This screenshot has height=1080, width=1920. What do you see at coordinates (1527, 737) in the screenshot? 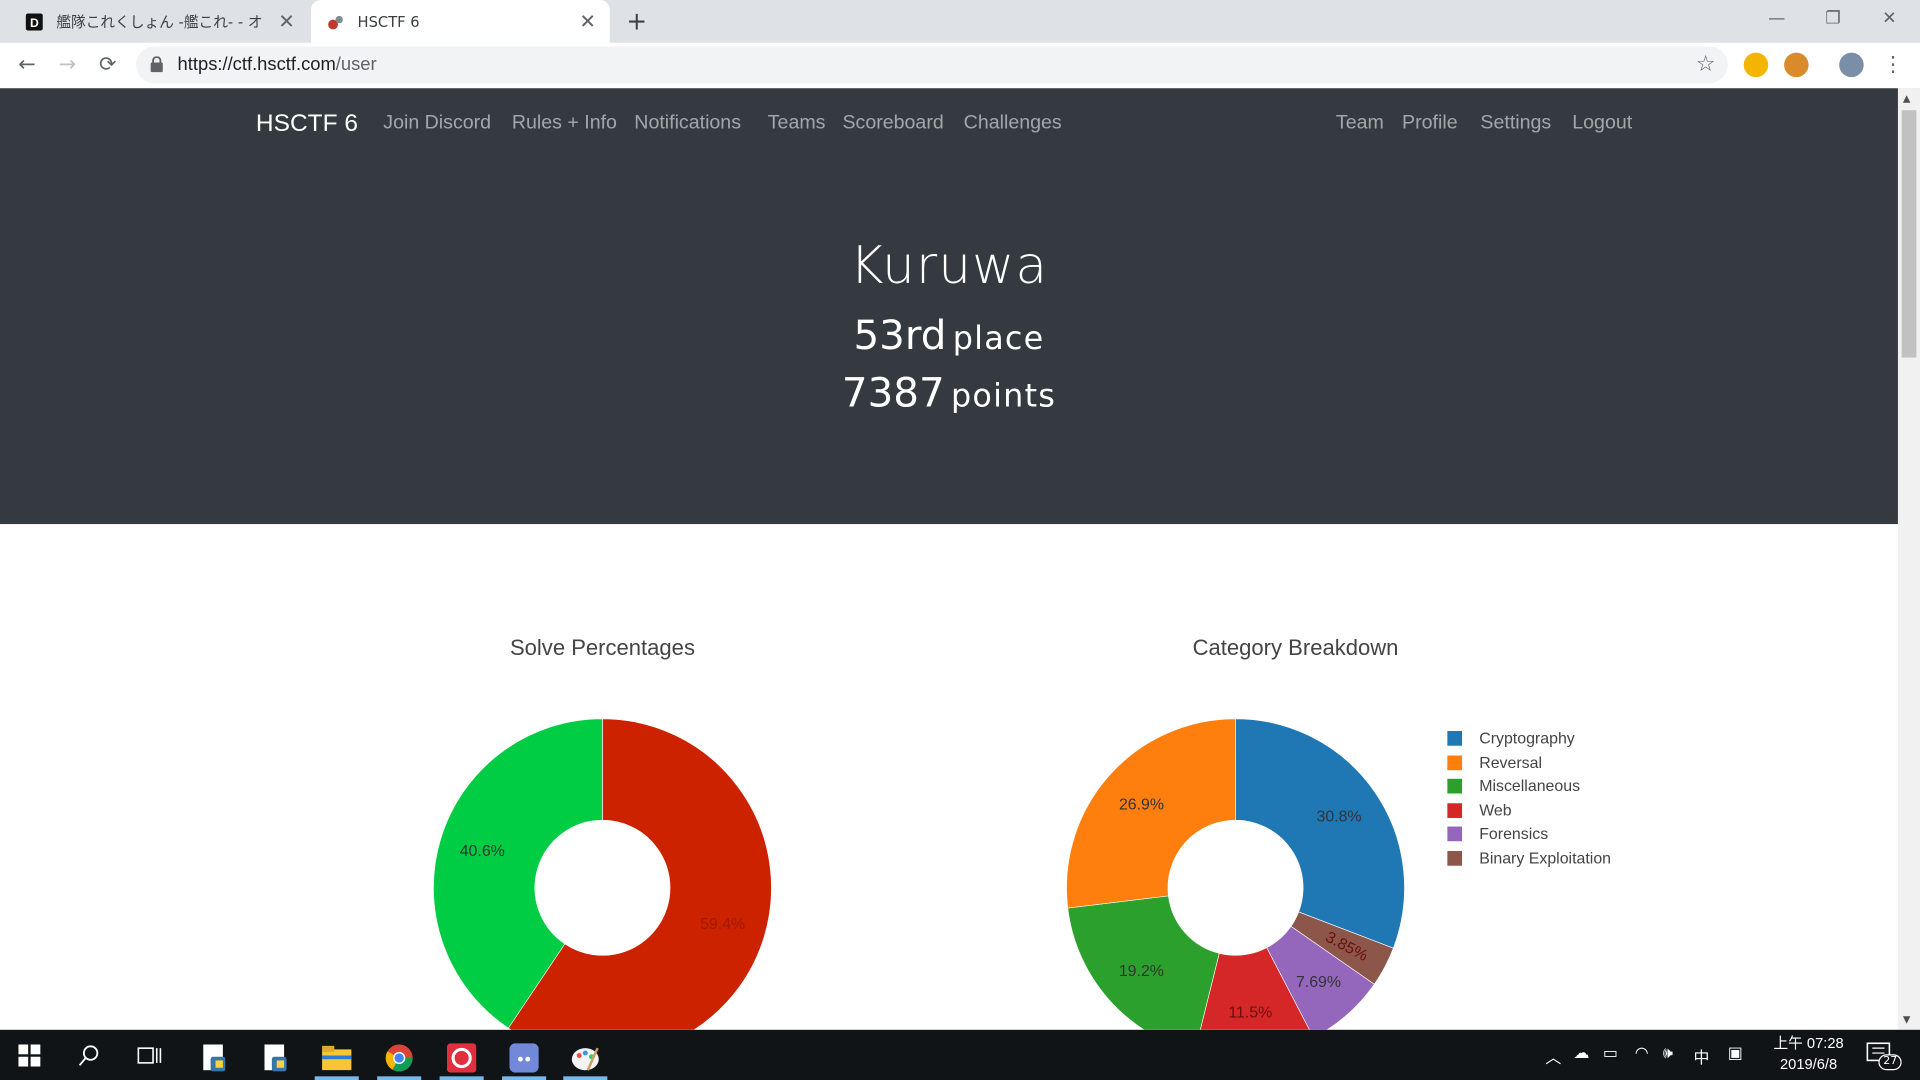
I see `legend-label: Cryptography` at bounding box center [1527, 737].